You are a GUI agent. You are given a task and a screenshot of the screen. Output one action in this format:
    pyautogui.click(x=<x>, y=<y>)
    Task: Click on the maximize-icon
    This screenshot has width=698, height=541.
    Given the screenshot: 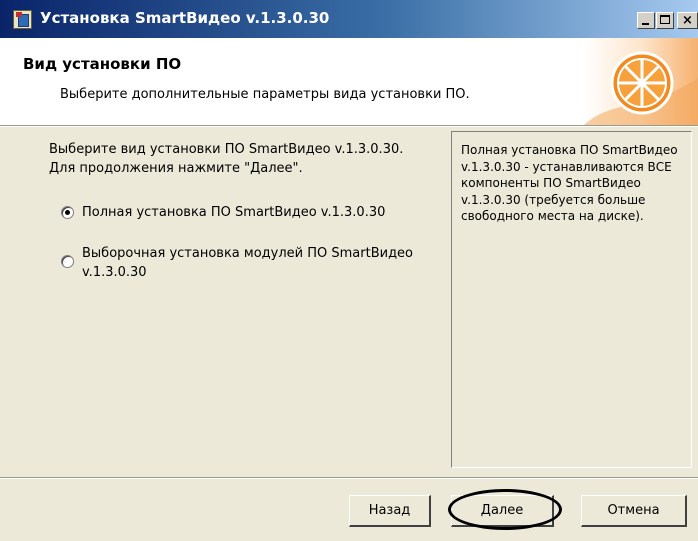 What is the action you would take?
    pyautogui.click(x=665, y=19)
    